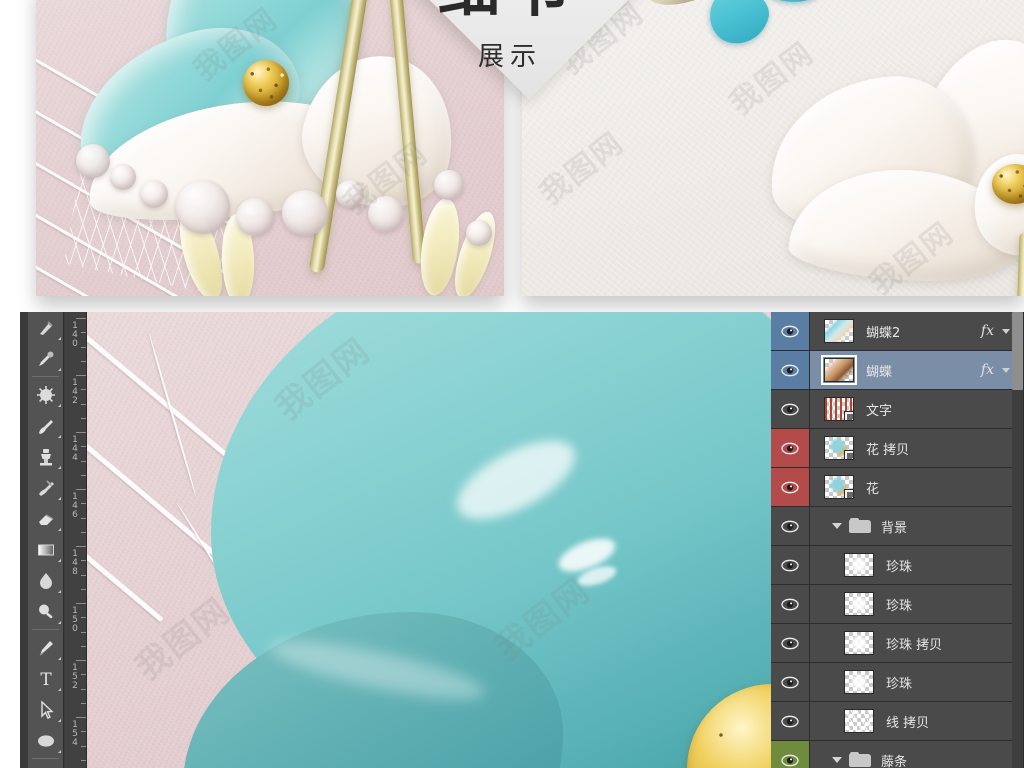 The height and width of the screenshot is (768, 1024). Describe the element at coordinates (46, 358) in the screenshot. I see `eyedropper-tool` at that location.